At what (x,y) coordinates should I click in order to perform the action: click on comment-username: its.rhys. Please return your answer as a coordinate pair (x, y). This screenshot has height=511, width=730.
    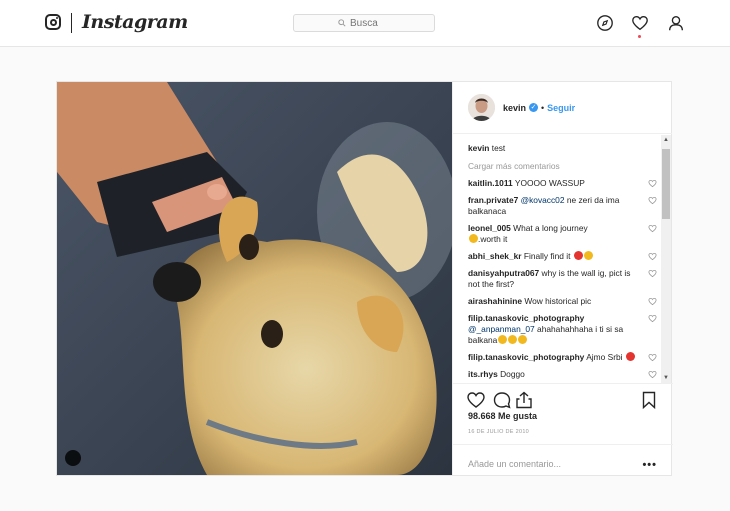
    Looking at the image, I should click on (483, 374).